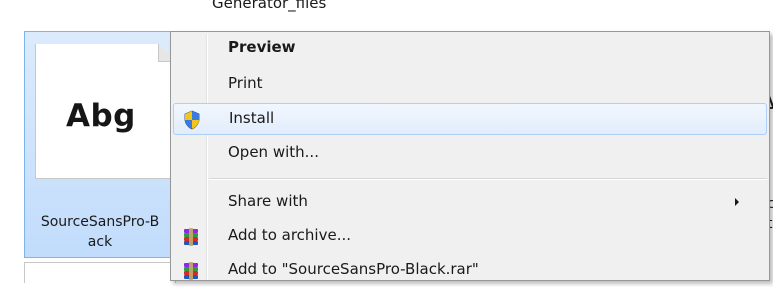  Describe the element at coordinates (192, 120) in the screenshot. I see `uac-shield-icon` at that location.